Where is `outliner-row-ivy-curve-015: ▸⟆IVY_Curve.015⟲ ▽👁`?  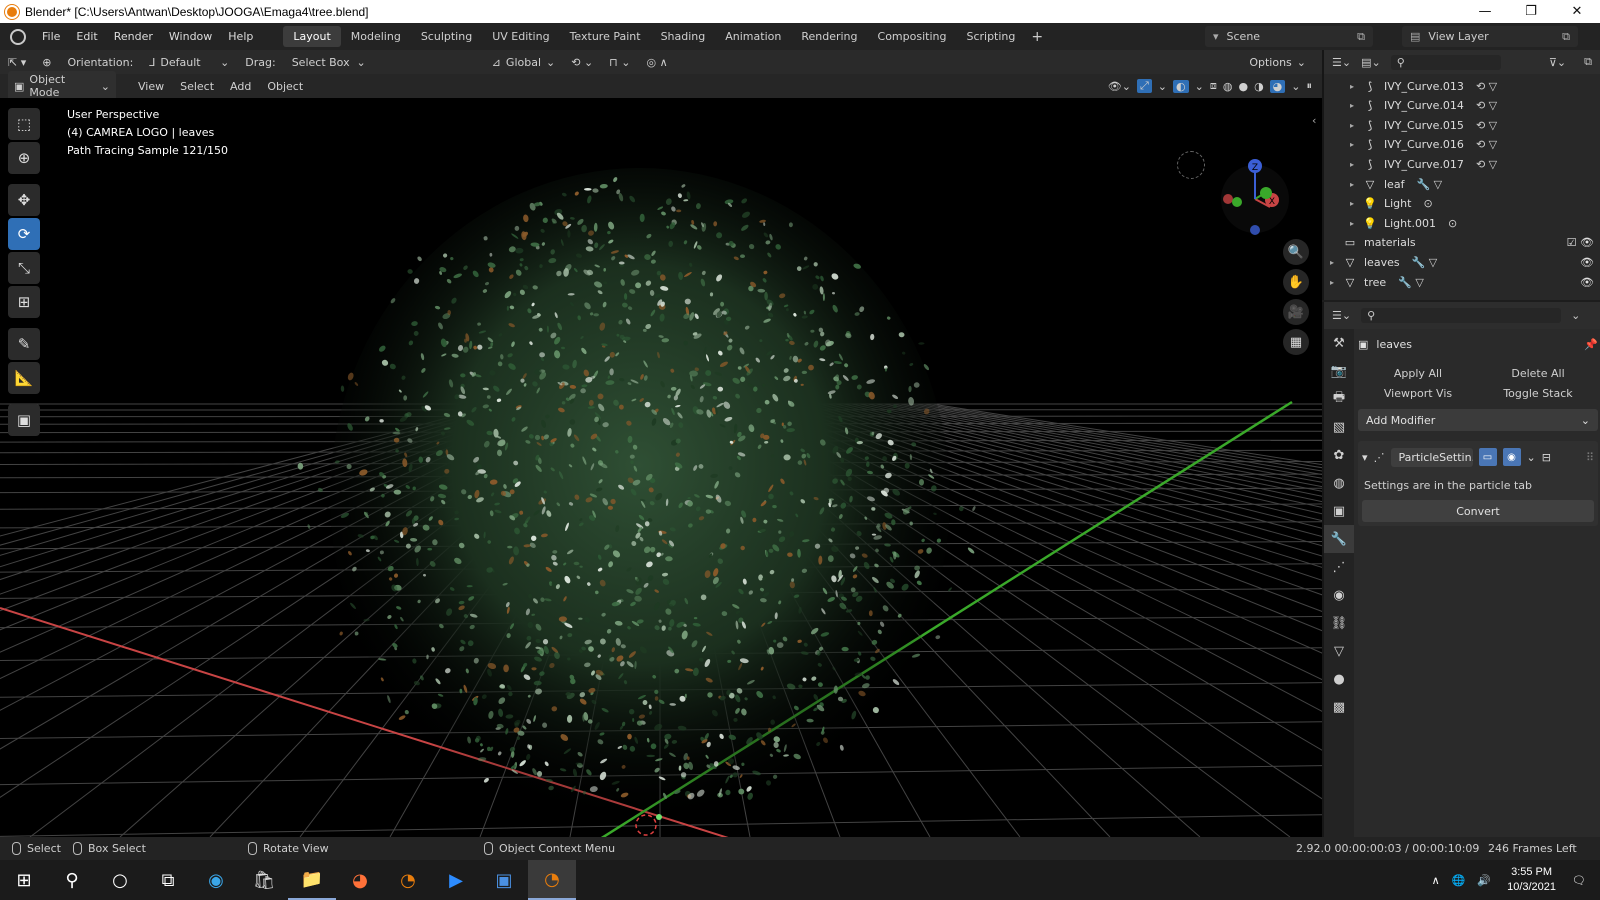 outliner-row-ivy-curve-015: ▸⟆IVY_Curve.015⟲ ▽👁 is located at coordinates (1475, 125).